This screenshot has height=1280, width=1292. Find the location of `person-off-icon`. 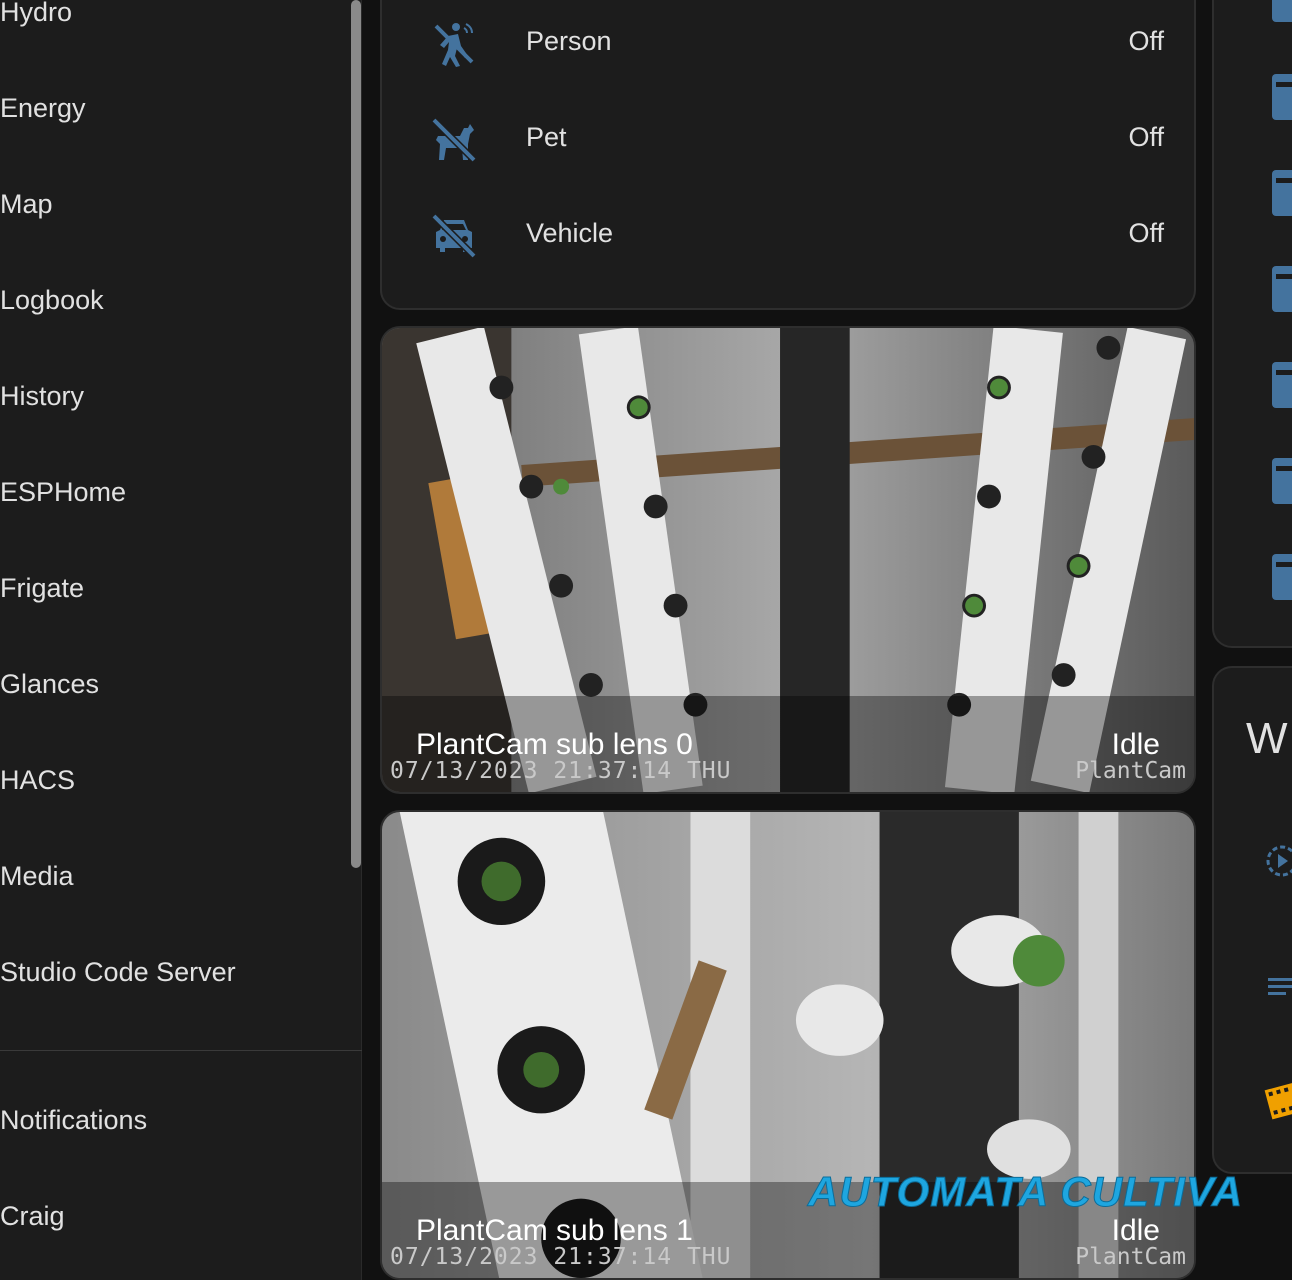

person-off-icon is located at coordinates (454, 45).